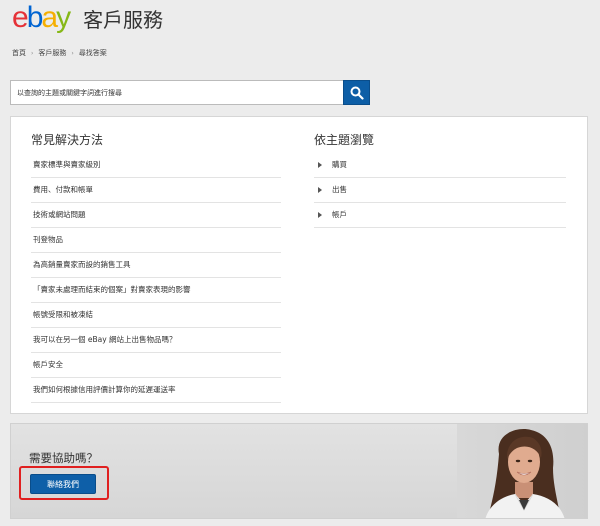 This screenshot has height=526, width=600. Describe the element at coordinates (19, 53) in the screenshot. I see `breadcrumb-home: 首頁` at that location.